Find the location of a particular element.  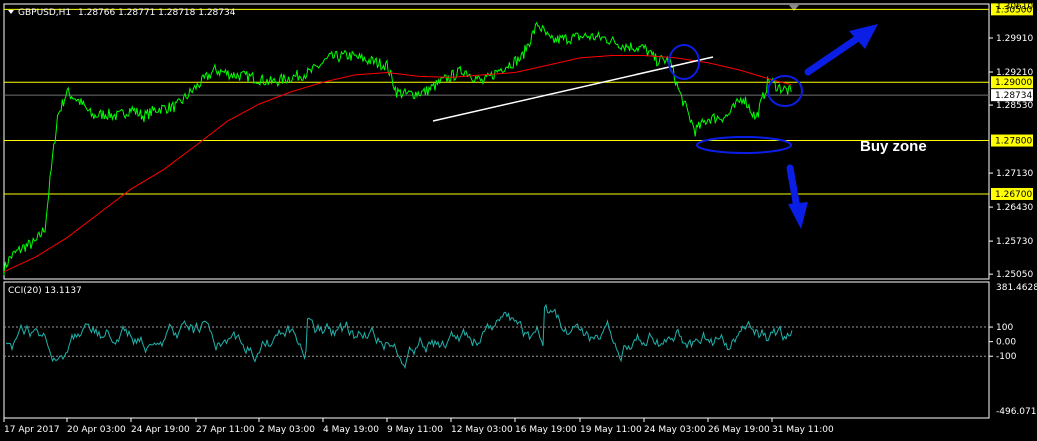

level-label: 1.27800 is located at coordinates (1013, 142).